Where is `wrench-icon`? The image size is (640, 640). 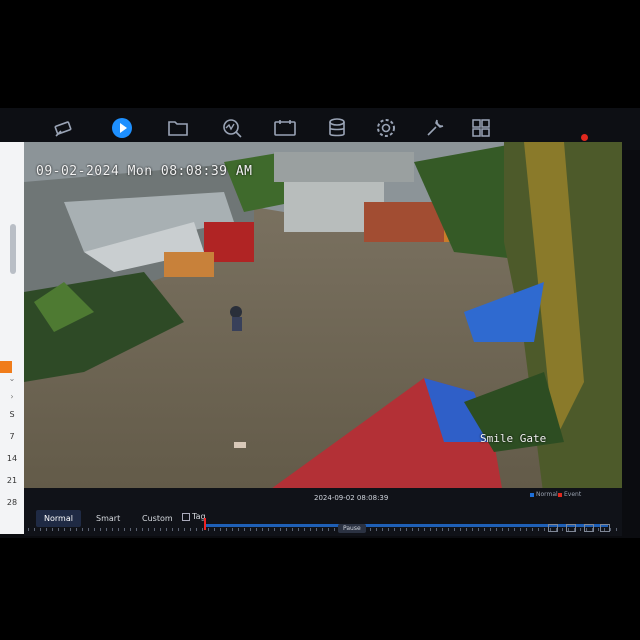
wrench-icon is located at coordinates (435, 128).